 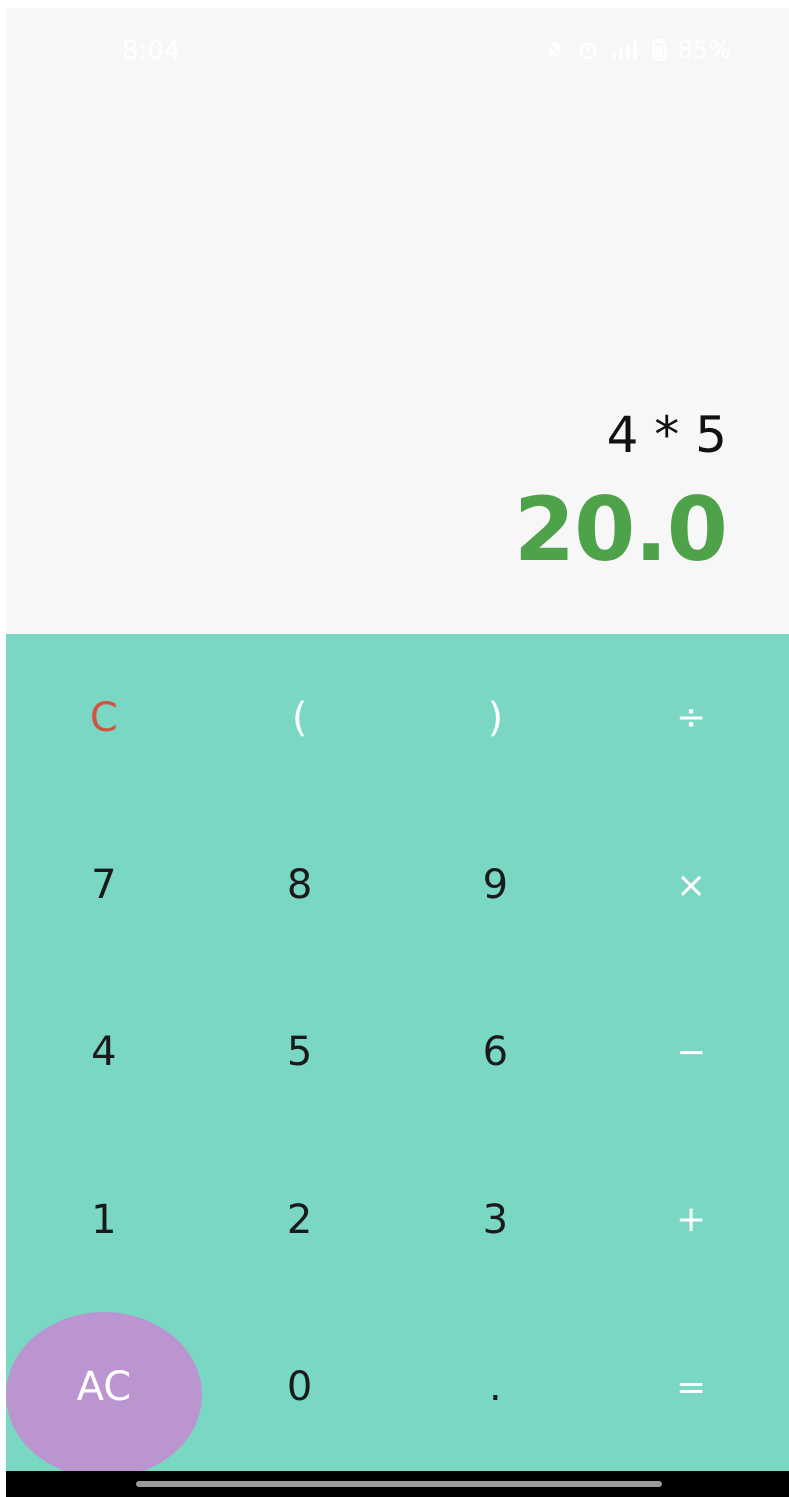 What do you see at coordinates (704, 50) in the screenshot?
I see `battery-percent: 85%` at bounding box center [704, 50].